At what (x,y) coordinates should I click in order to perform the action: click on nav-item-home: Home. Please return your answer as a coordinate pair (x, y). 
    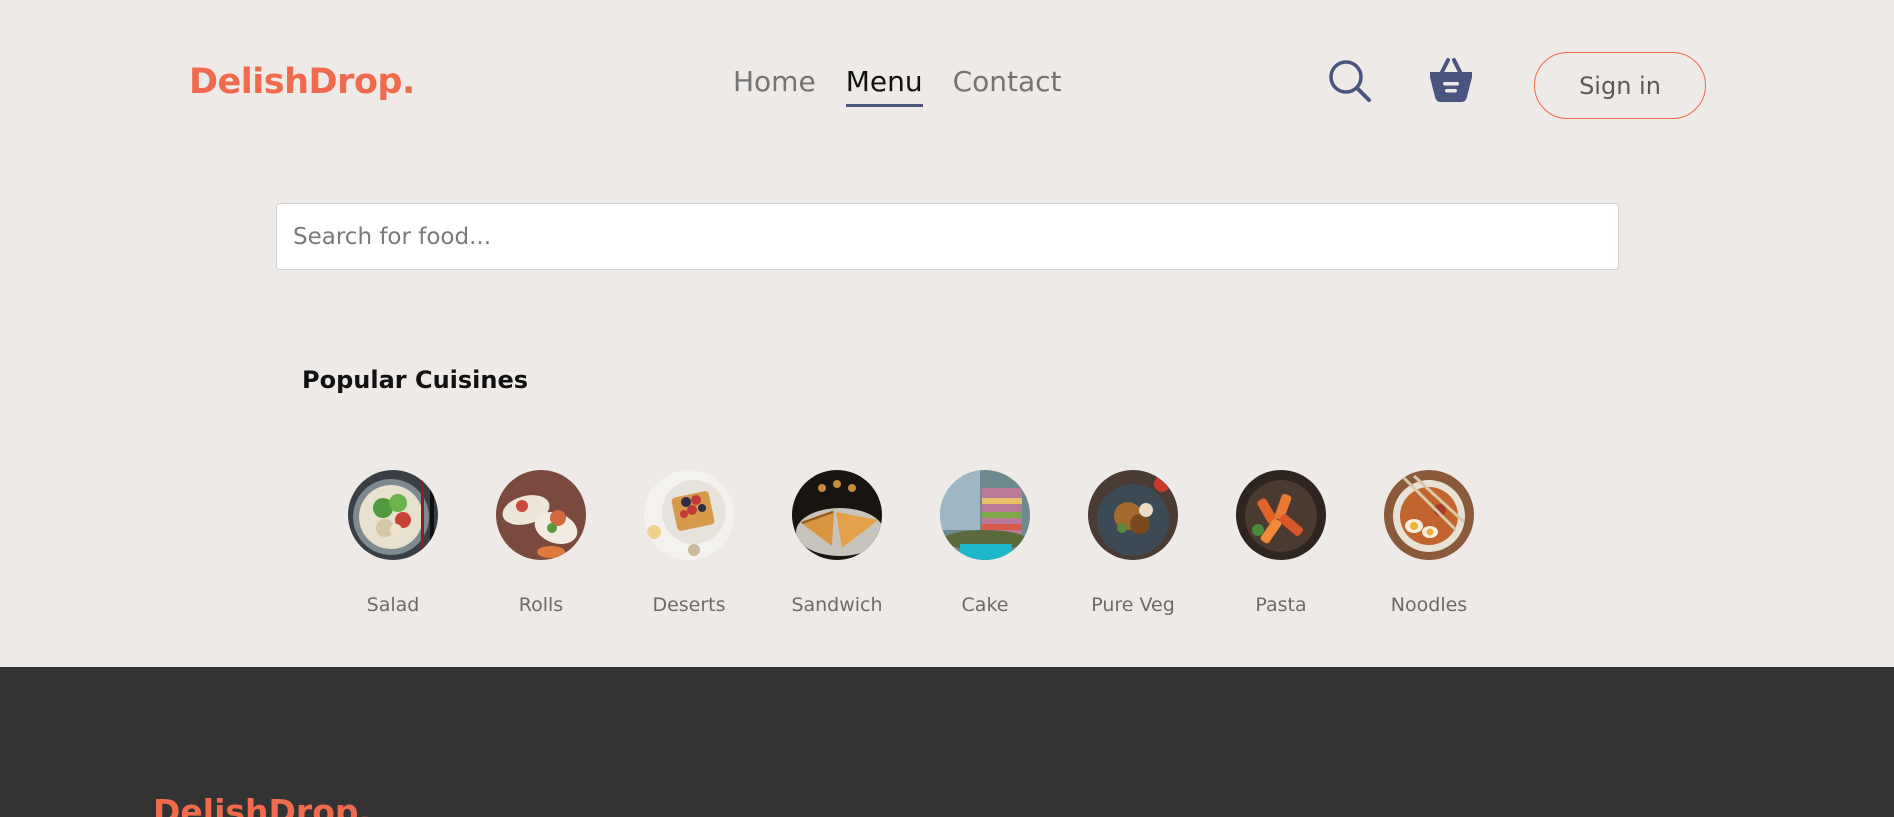
    Looking at the image, I should click on (774, 86).